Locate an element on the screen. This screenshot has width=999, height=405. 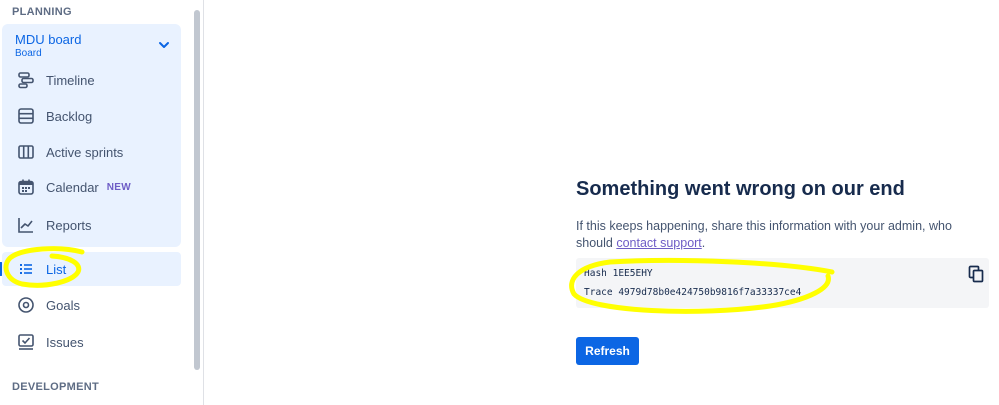
issues-icon is located at coordinates (26, 342).